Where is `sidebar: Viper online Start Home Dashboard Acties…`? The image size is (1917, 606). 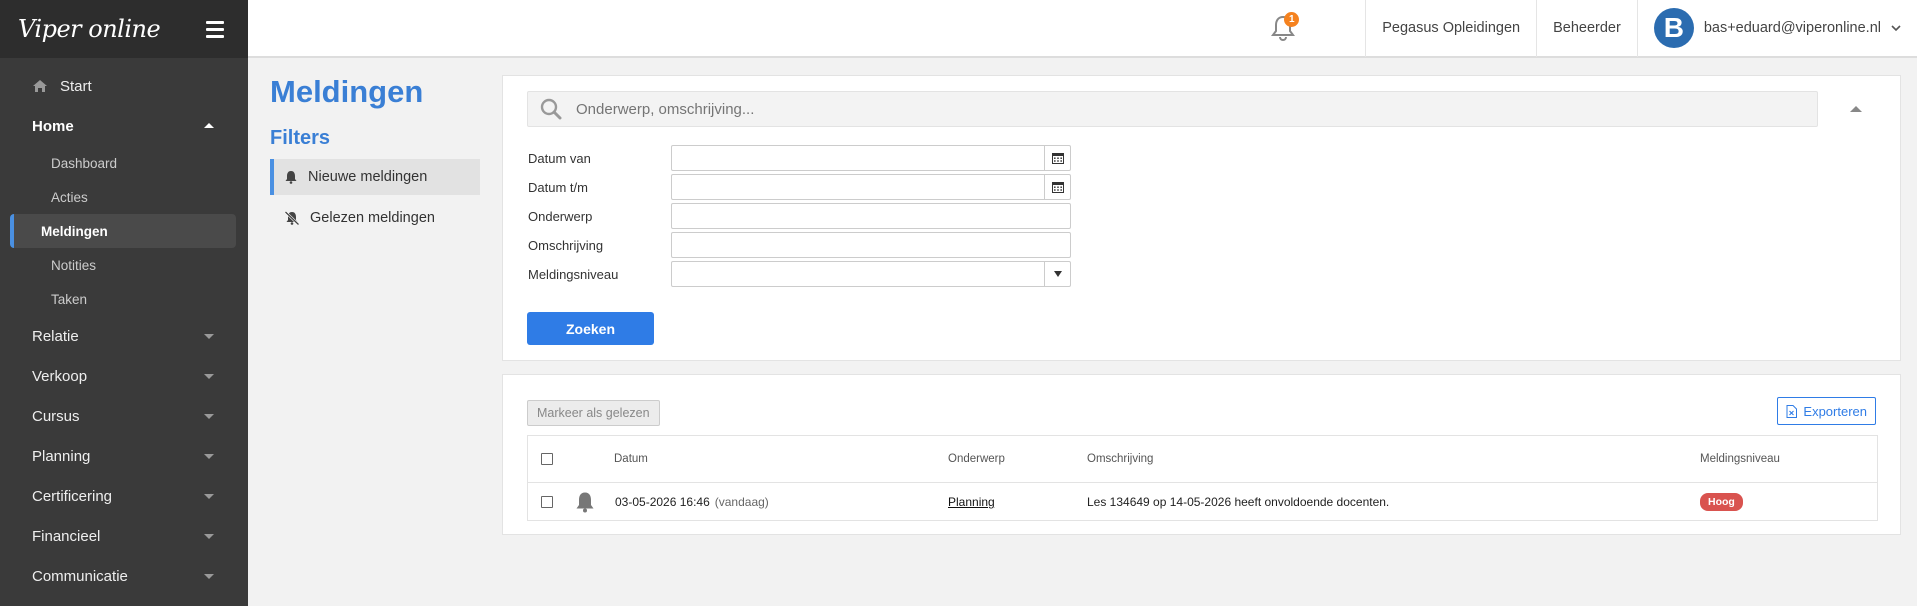
sidebar: Viper online Start Home Dashboard Acties… is located at coordinates (124, 303).